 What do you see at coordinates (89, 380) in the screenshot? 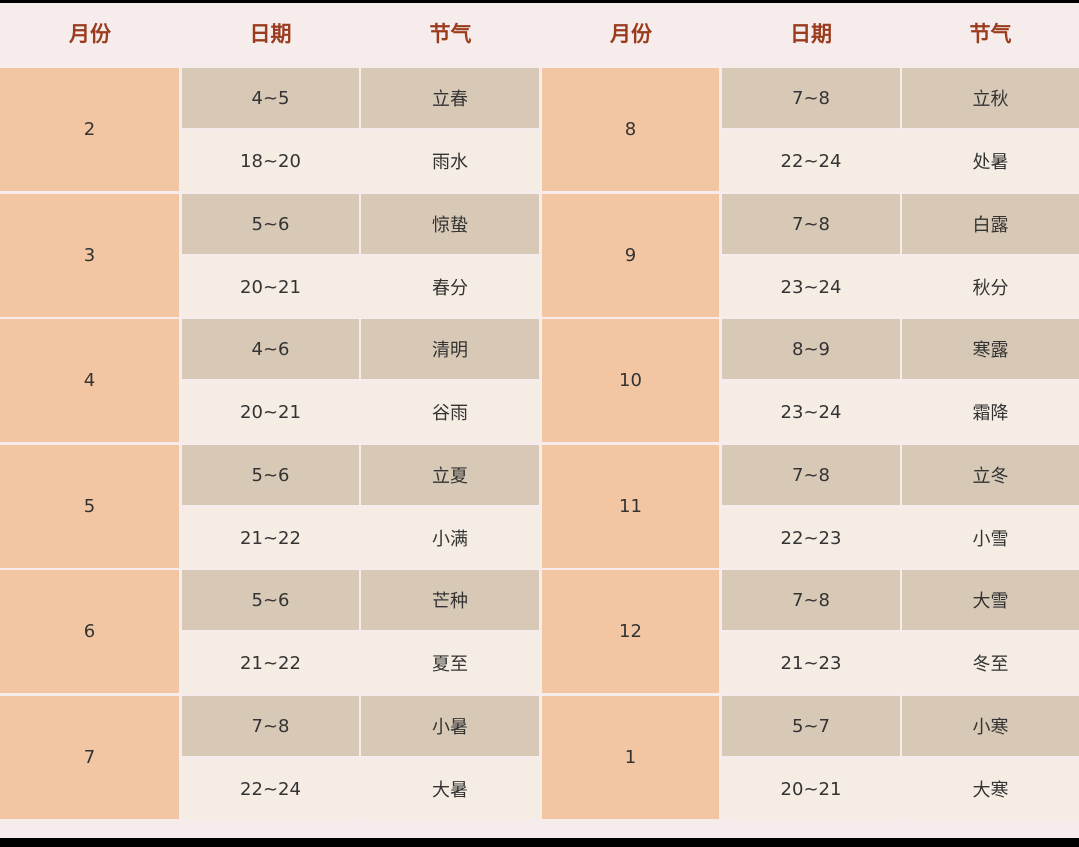
I see `month-cell: 4` at bounding box center [89, 380].